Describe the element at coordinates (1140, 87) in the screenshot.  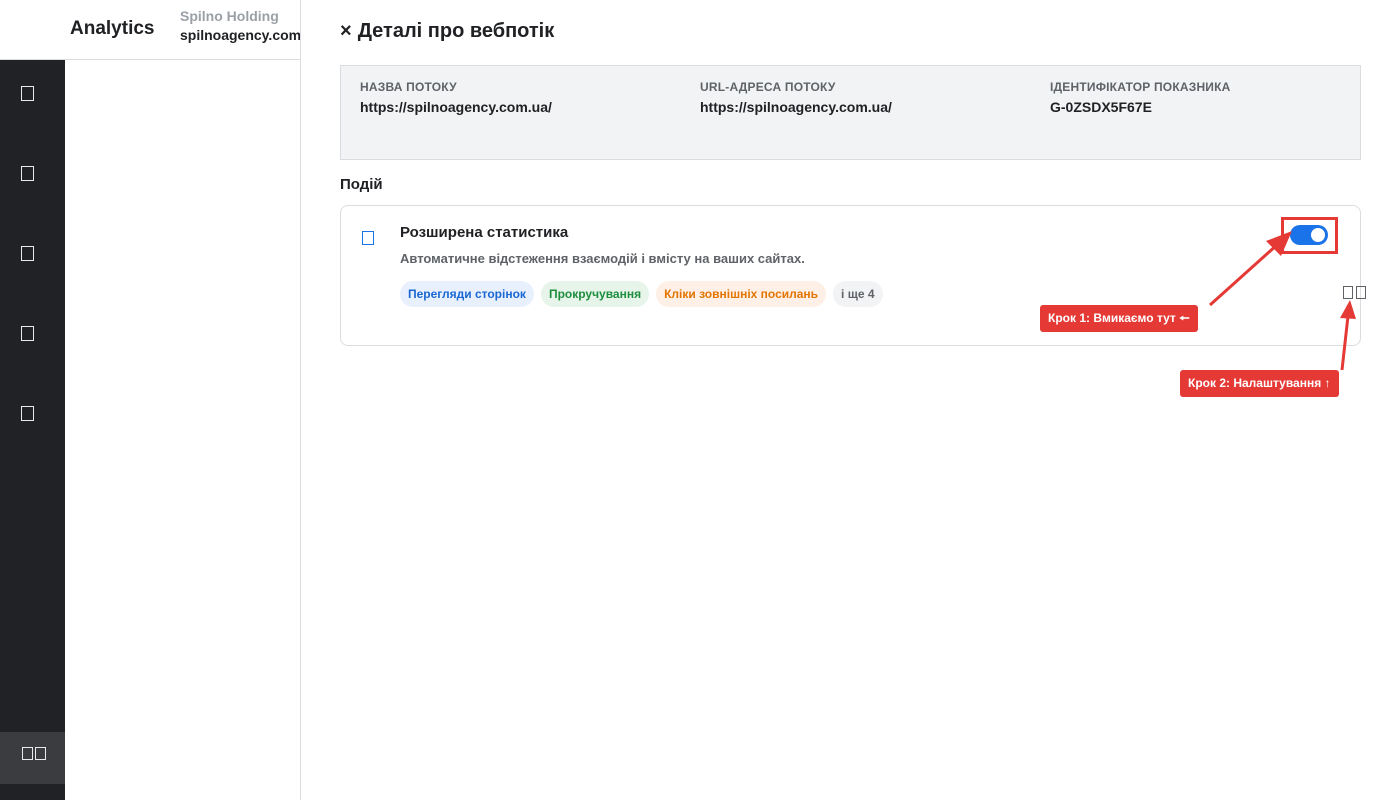
I see `measurement-id-label: ІДЕНТИФІКАТОР ПОКАЗНИКА` at that location.